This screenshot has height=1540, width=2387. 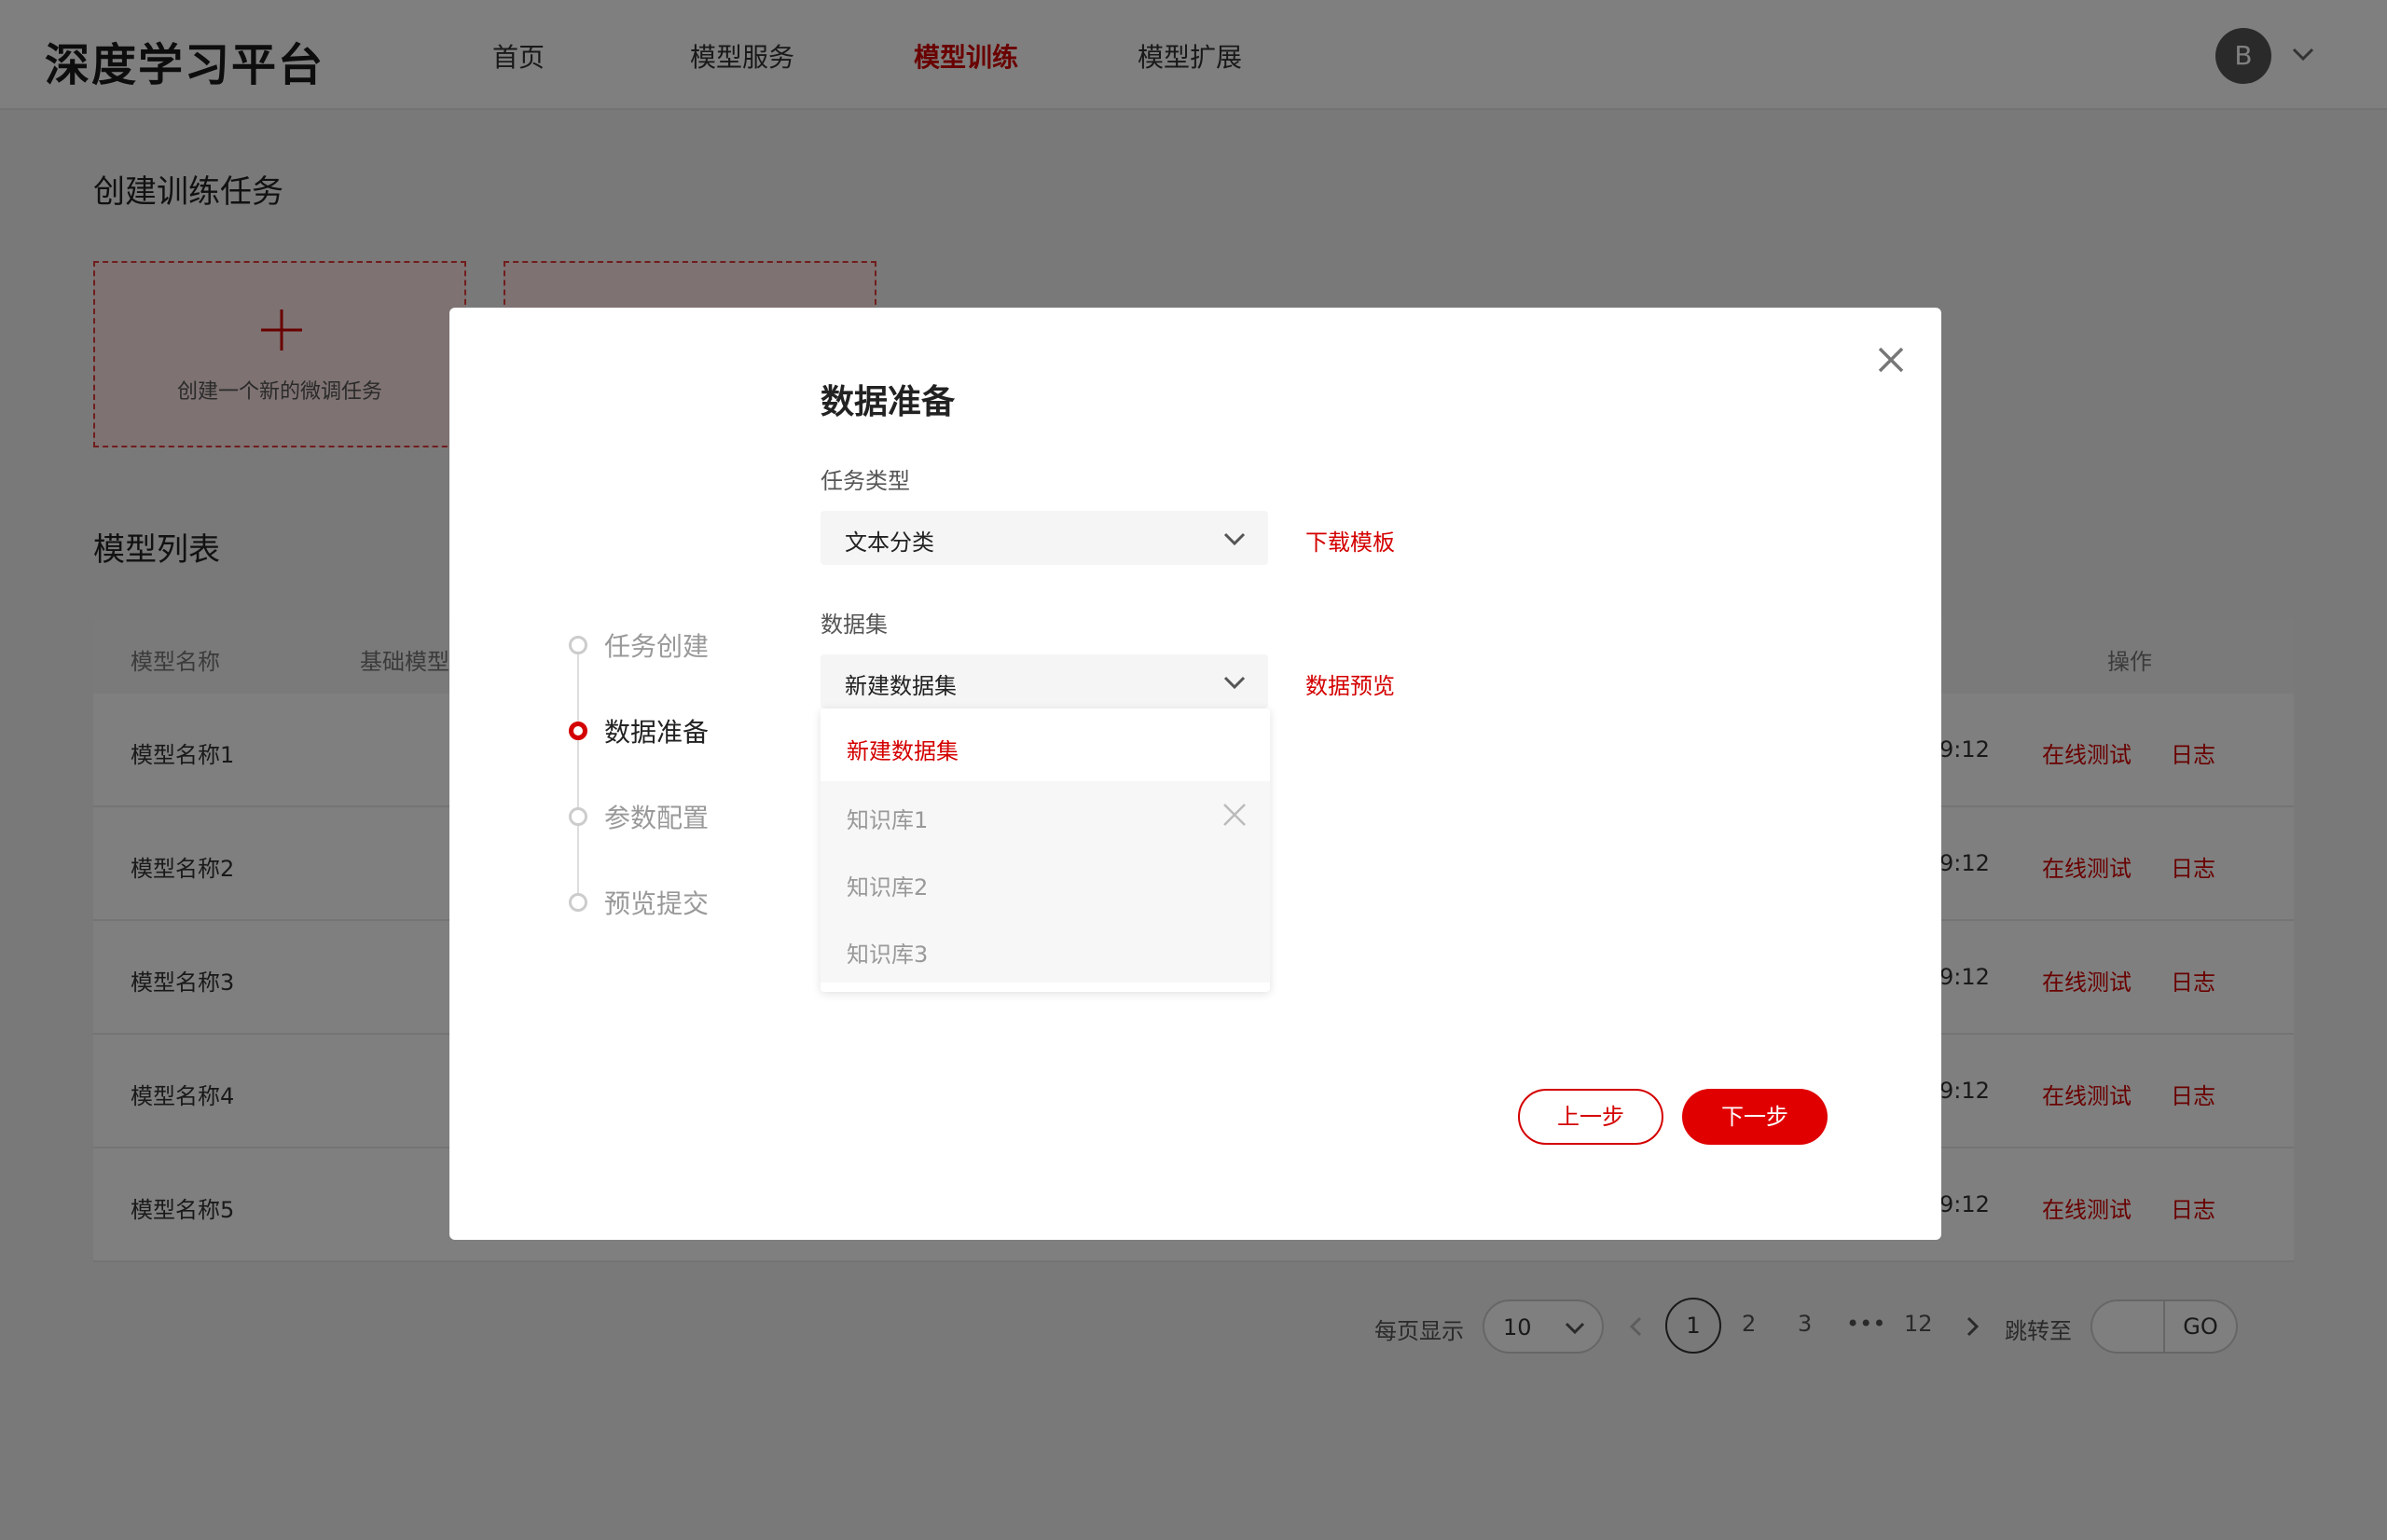 What do you see at coordinates (578, 645) in the screenshot?
I see `step-dot-task-create` at bounding box center [578, 645].